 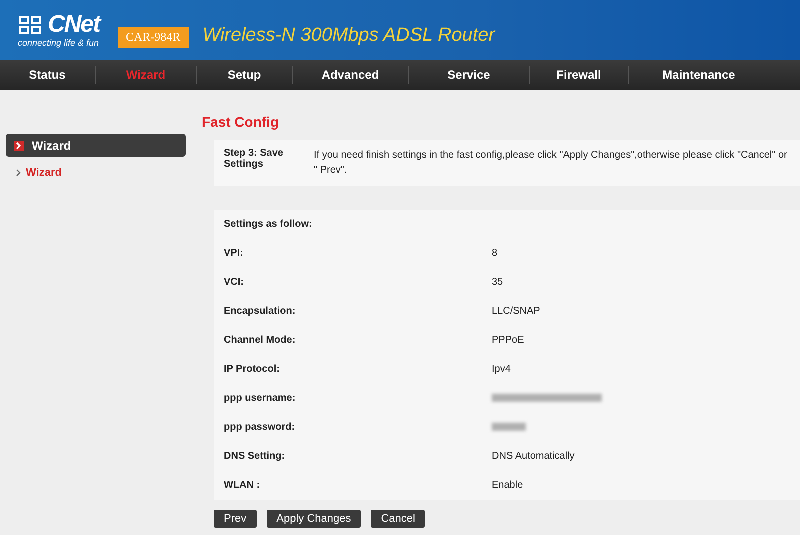 What do you see at coordinates (243, 485) in the screenshot?
I see `setting-label: WLAN :` at bounding box center [243, 485].